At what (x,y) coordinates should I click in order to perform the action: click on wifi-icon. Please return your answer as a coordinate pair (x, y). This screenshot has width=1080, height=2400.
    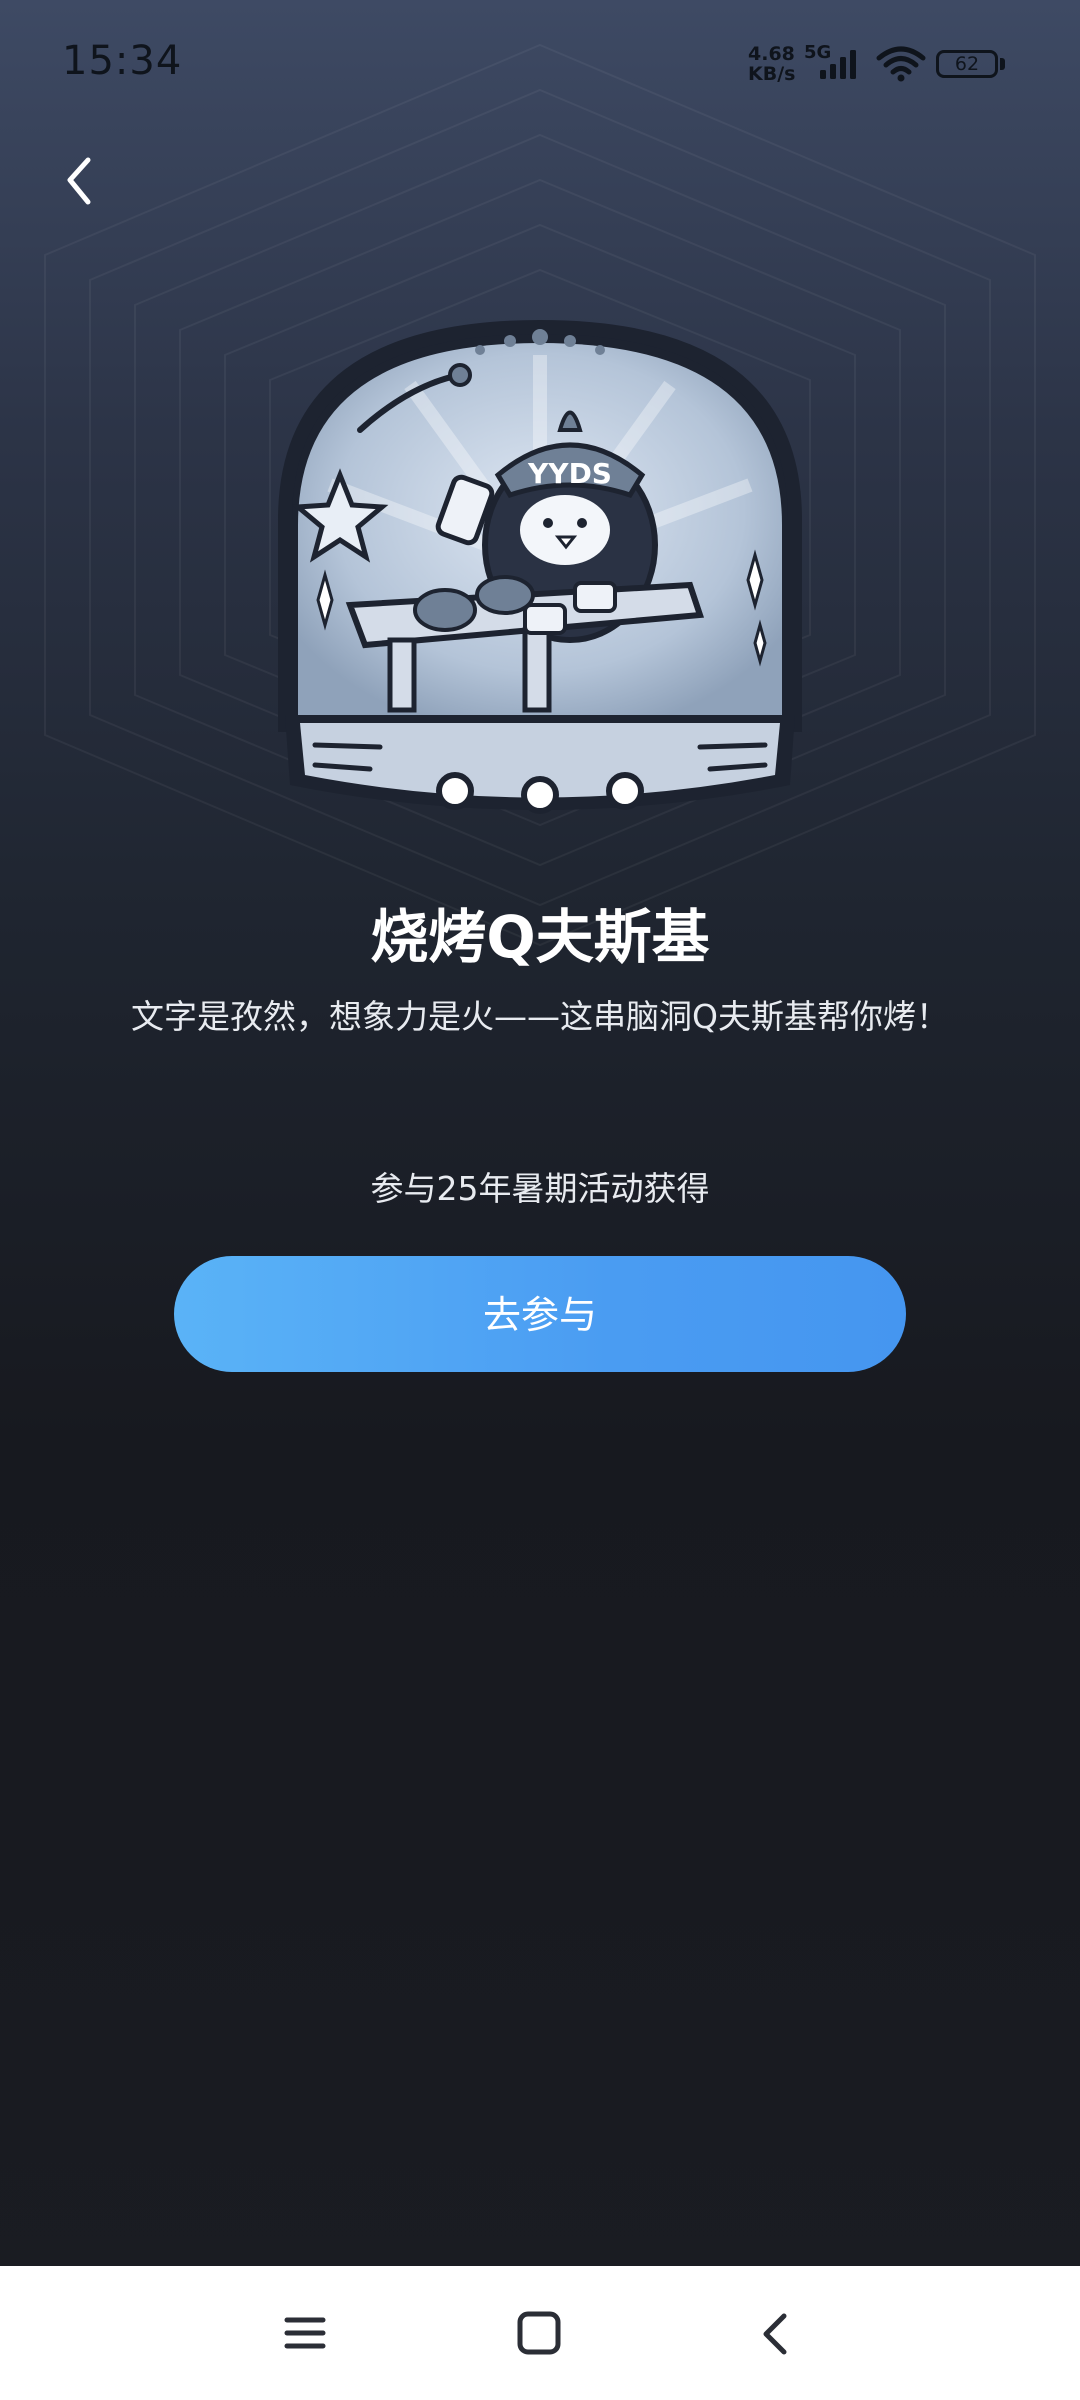
    Looking at the image, I should click on (901, 64).